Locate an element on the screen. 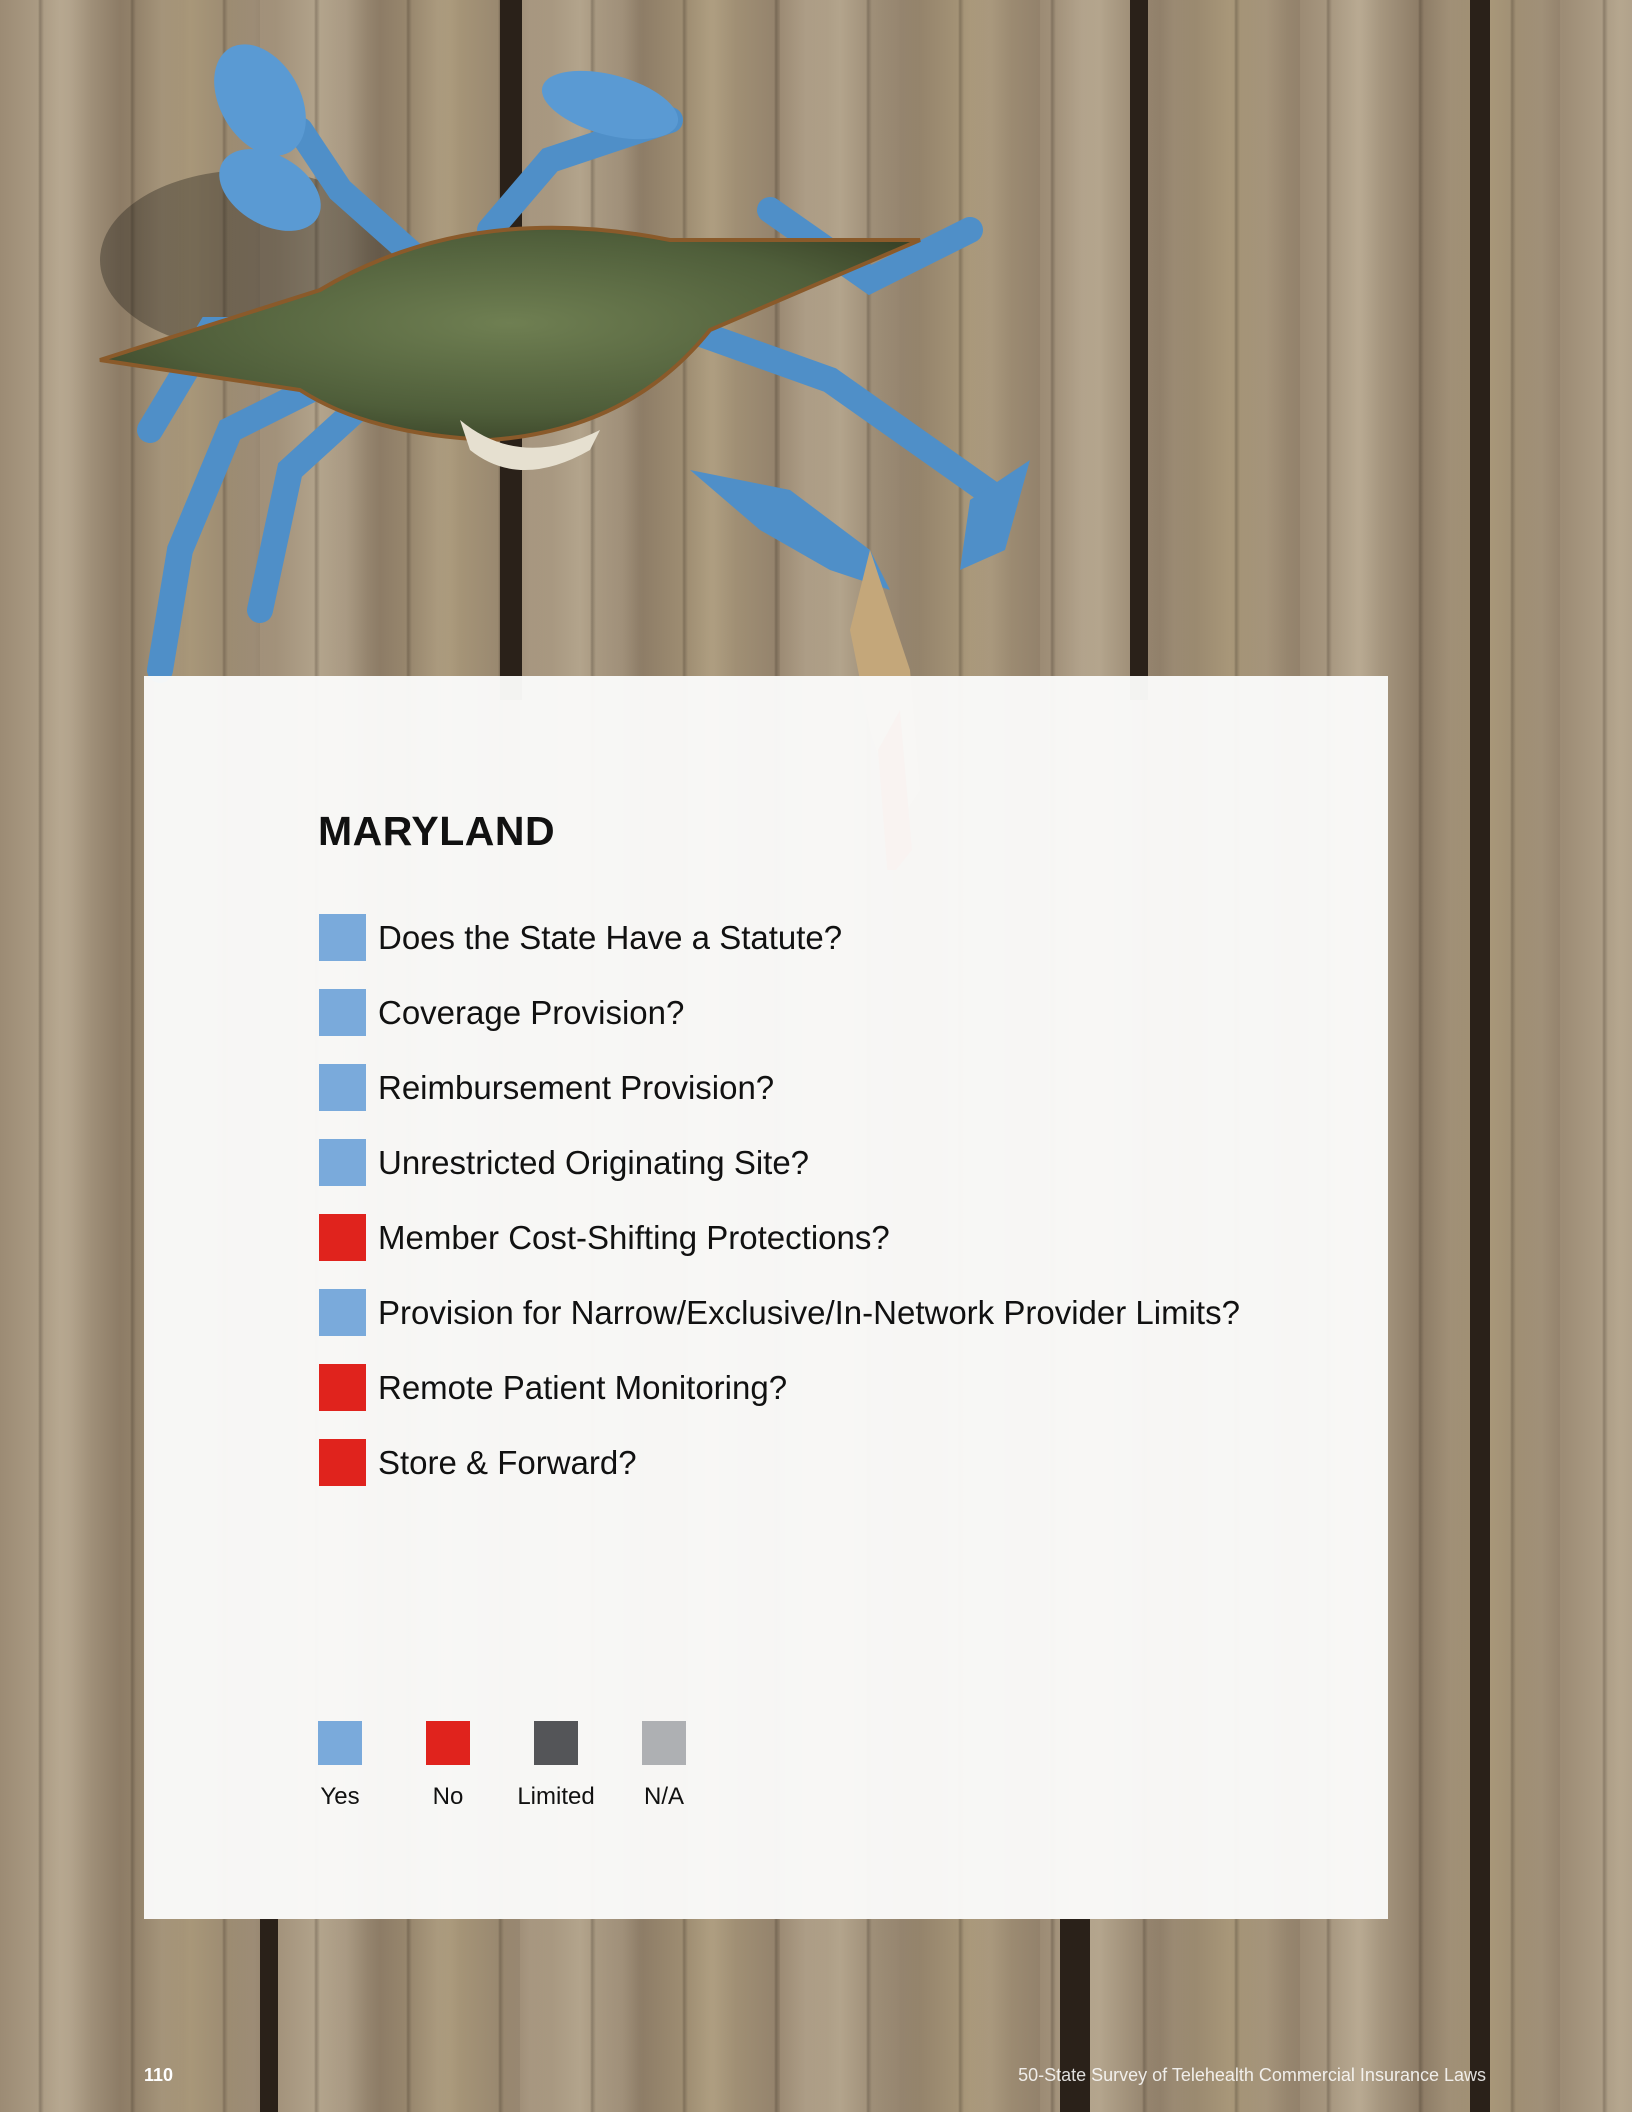 The image size is (1632, 2112). question-row: Does the State Have a Statute? is located at coordinates (779, 937).